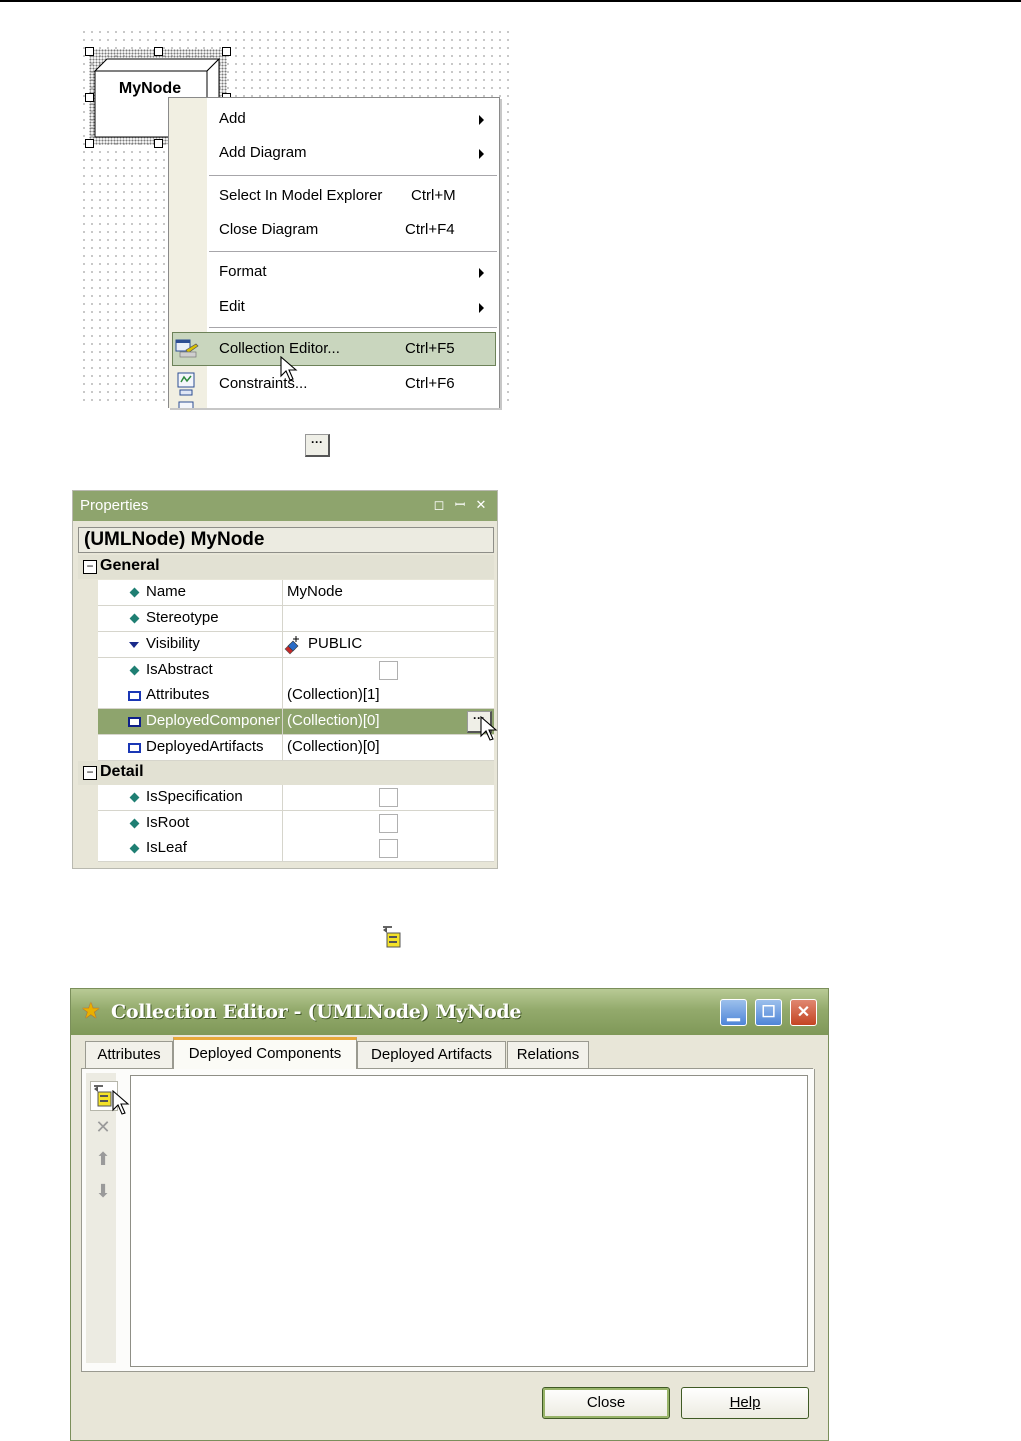 The width and height of the screenshot is (1021, 1441). Describe the element at coordinates (168, 822) in the screenshot. I see `property-name: IsRoot` at that location.